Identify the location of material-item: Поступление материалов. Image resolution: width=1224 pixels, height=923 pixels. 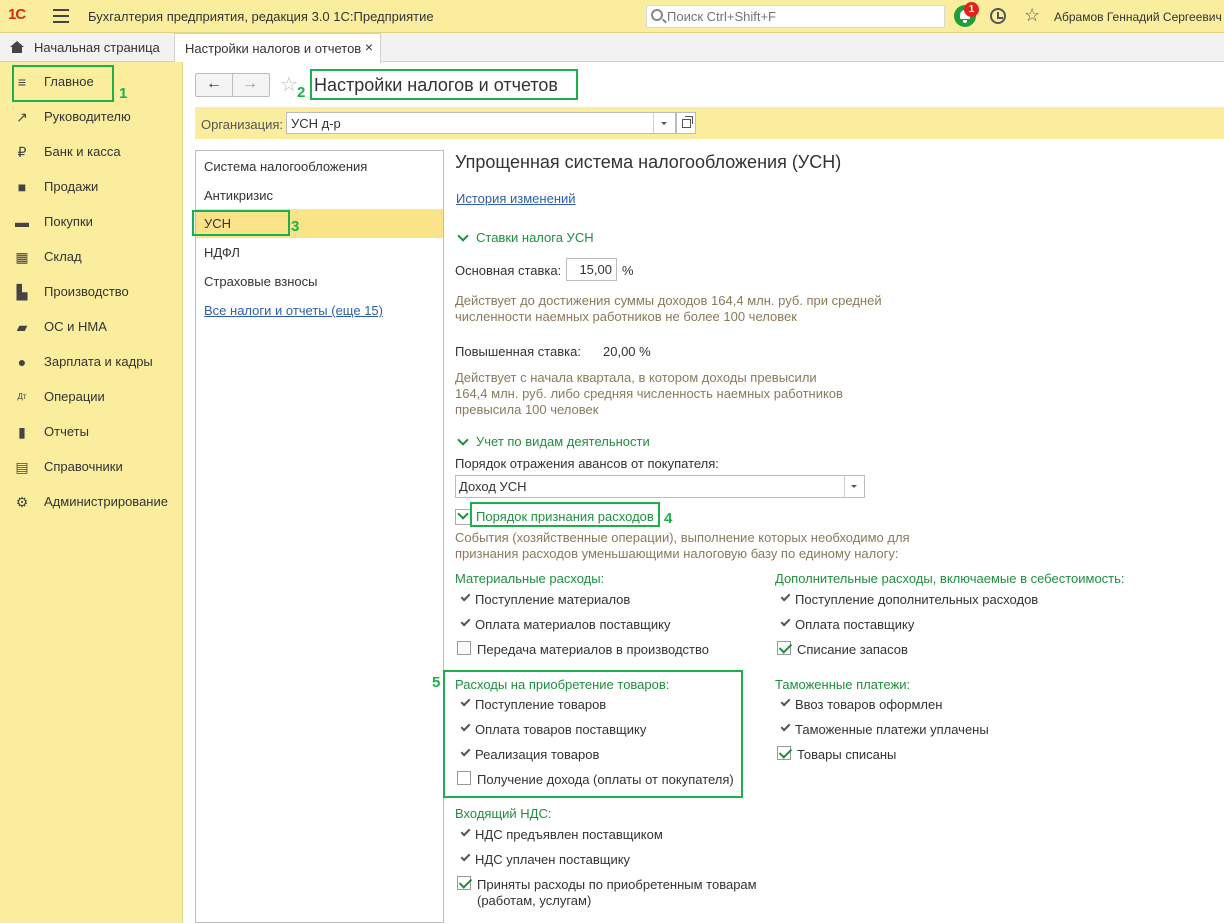
(553, 599).